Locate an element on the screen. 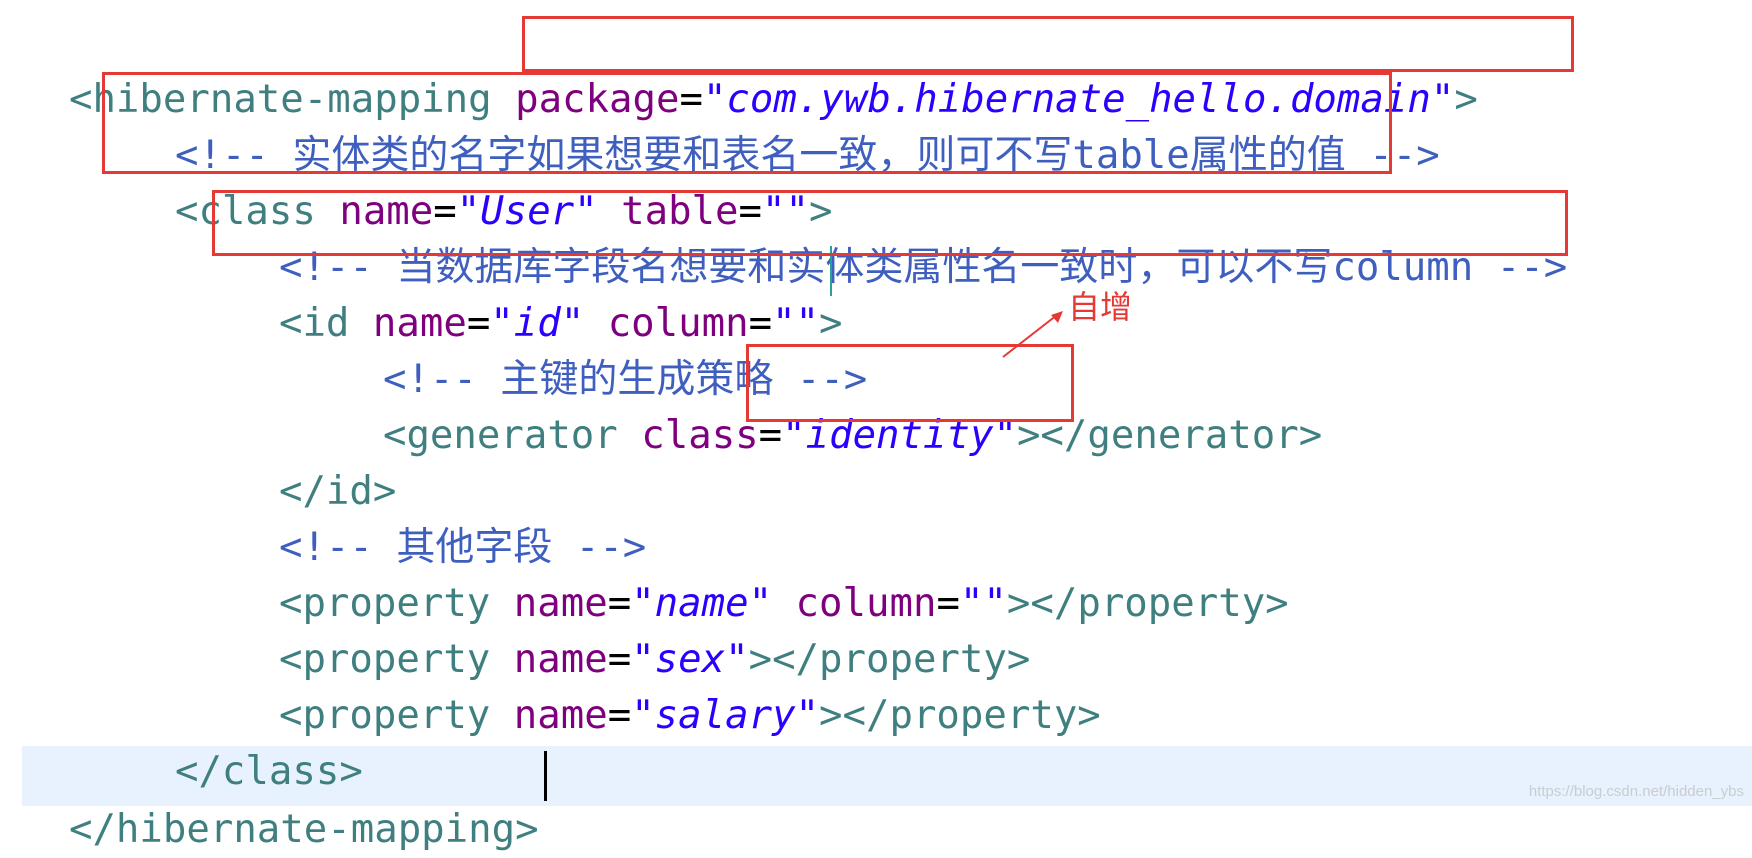 This screenshot has width=1752, height=858. code-line-12: <property name="salary"></property> is located at coordinates (666, 685).